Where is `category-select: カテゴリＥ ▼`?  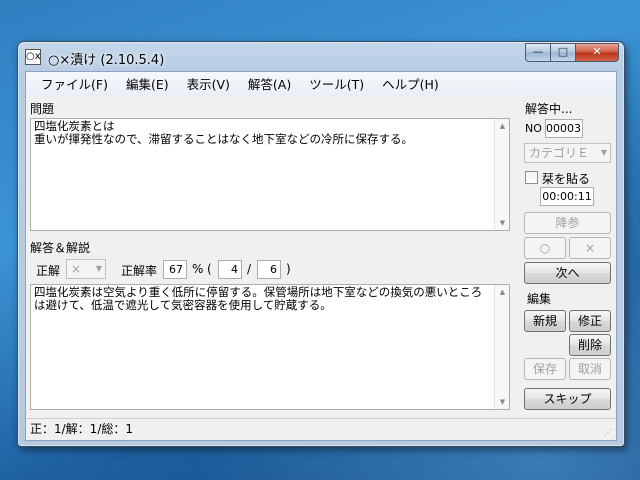 category-select: カテゴリＥ ▼ is located at coordinates (567, 153).